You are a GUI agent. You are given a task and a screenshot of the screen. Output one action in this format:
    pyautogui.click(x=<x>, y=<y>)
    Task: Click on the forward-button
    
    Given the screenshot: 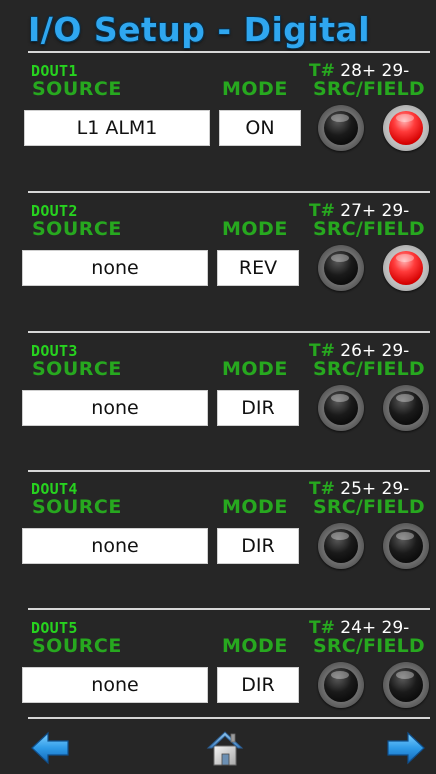 What is the action you would take?
    pyautogui.click(x=406, y=748)
    